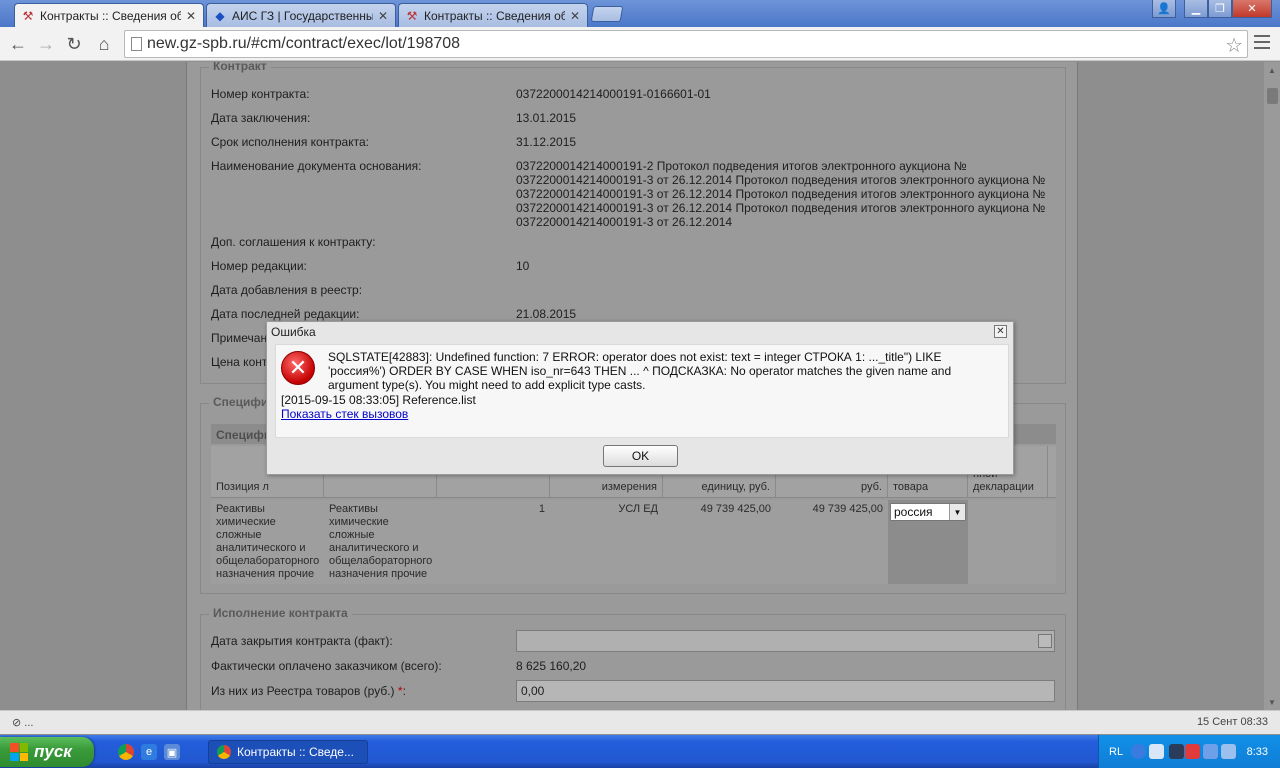 The width and height of the screenshot is (1280, 768). Describe the element at coordinates (546, 314) in the screenshot. I see `last-revision-date: 21.08.2015` at that location.